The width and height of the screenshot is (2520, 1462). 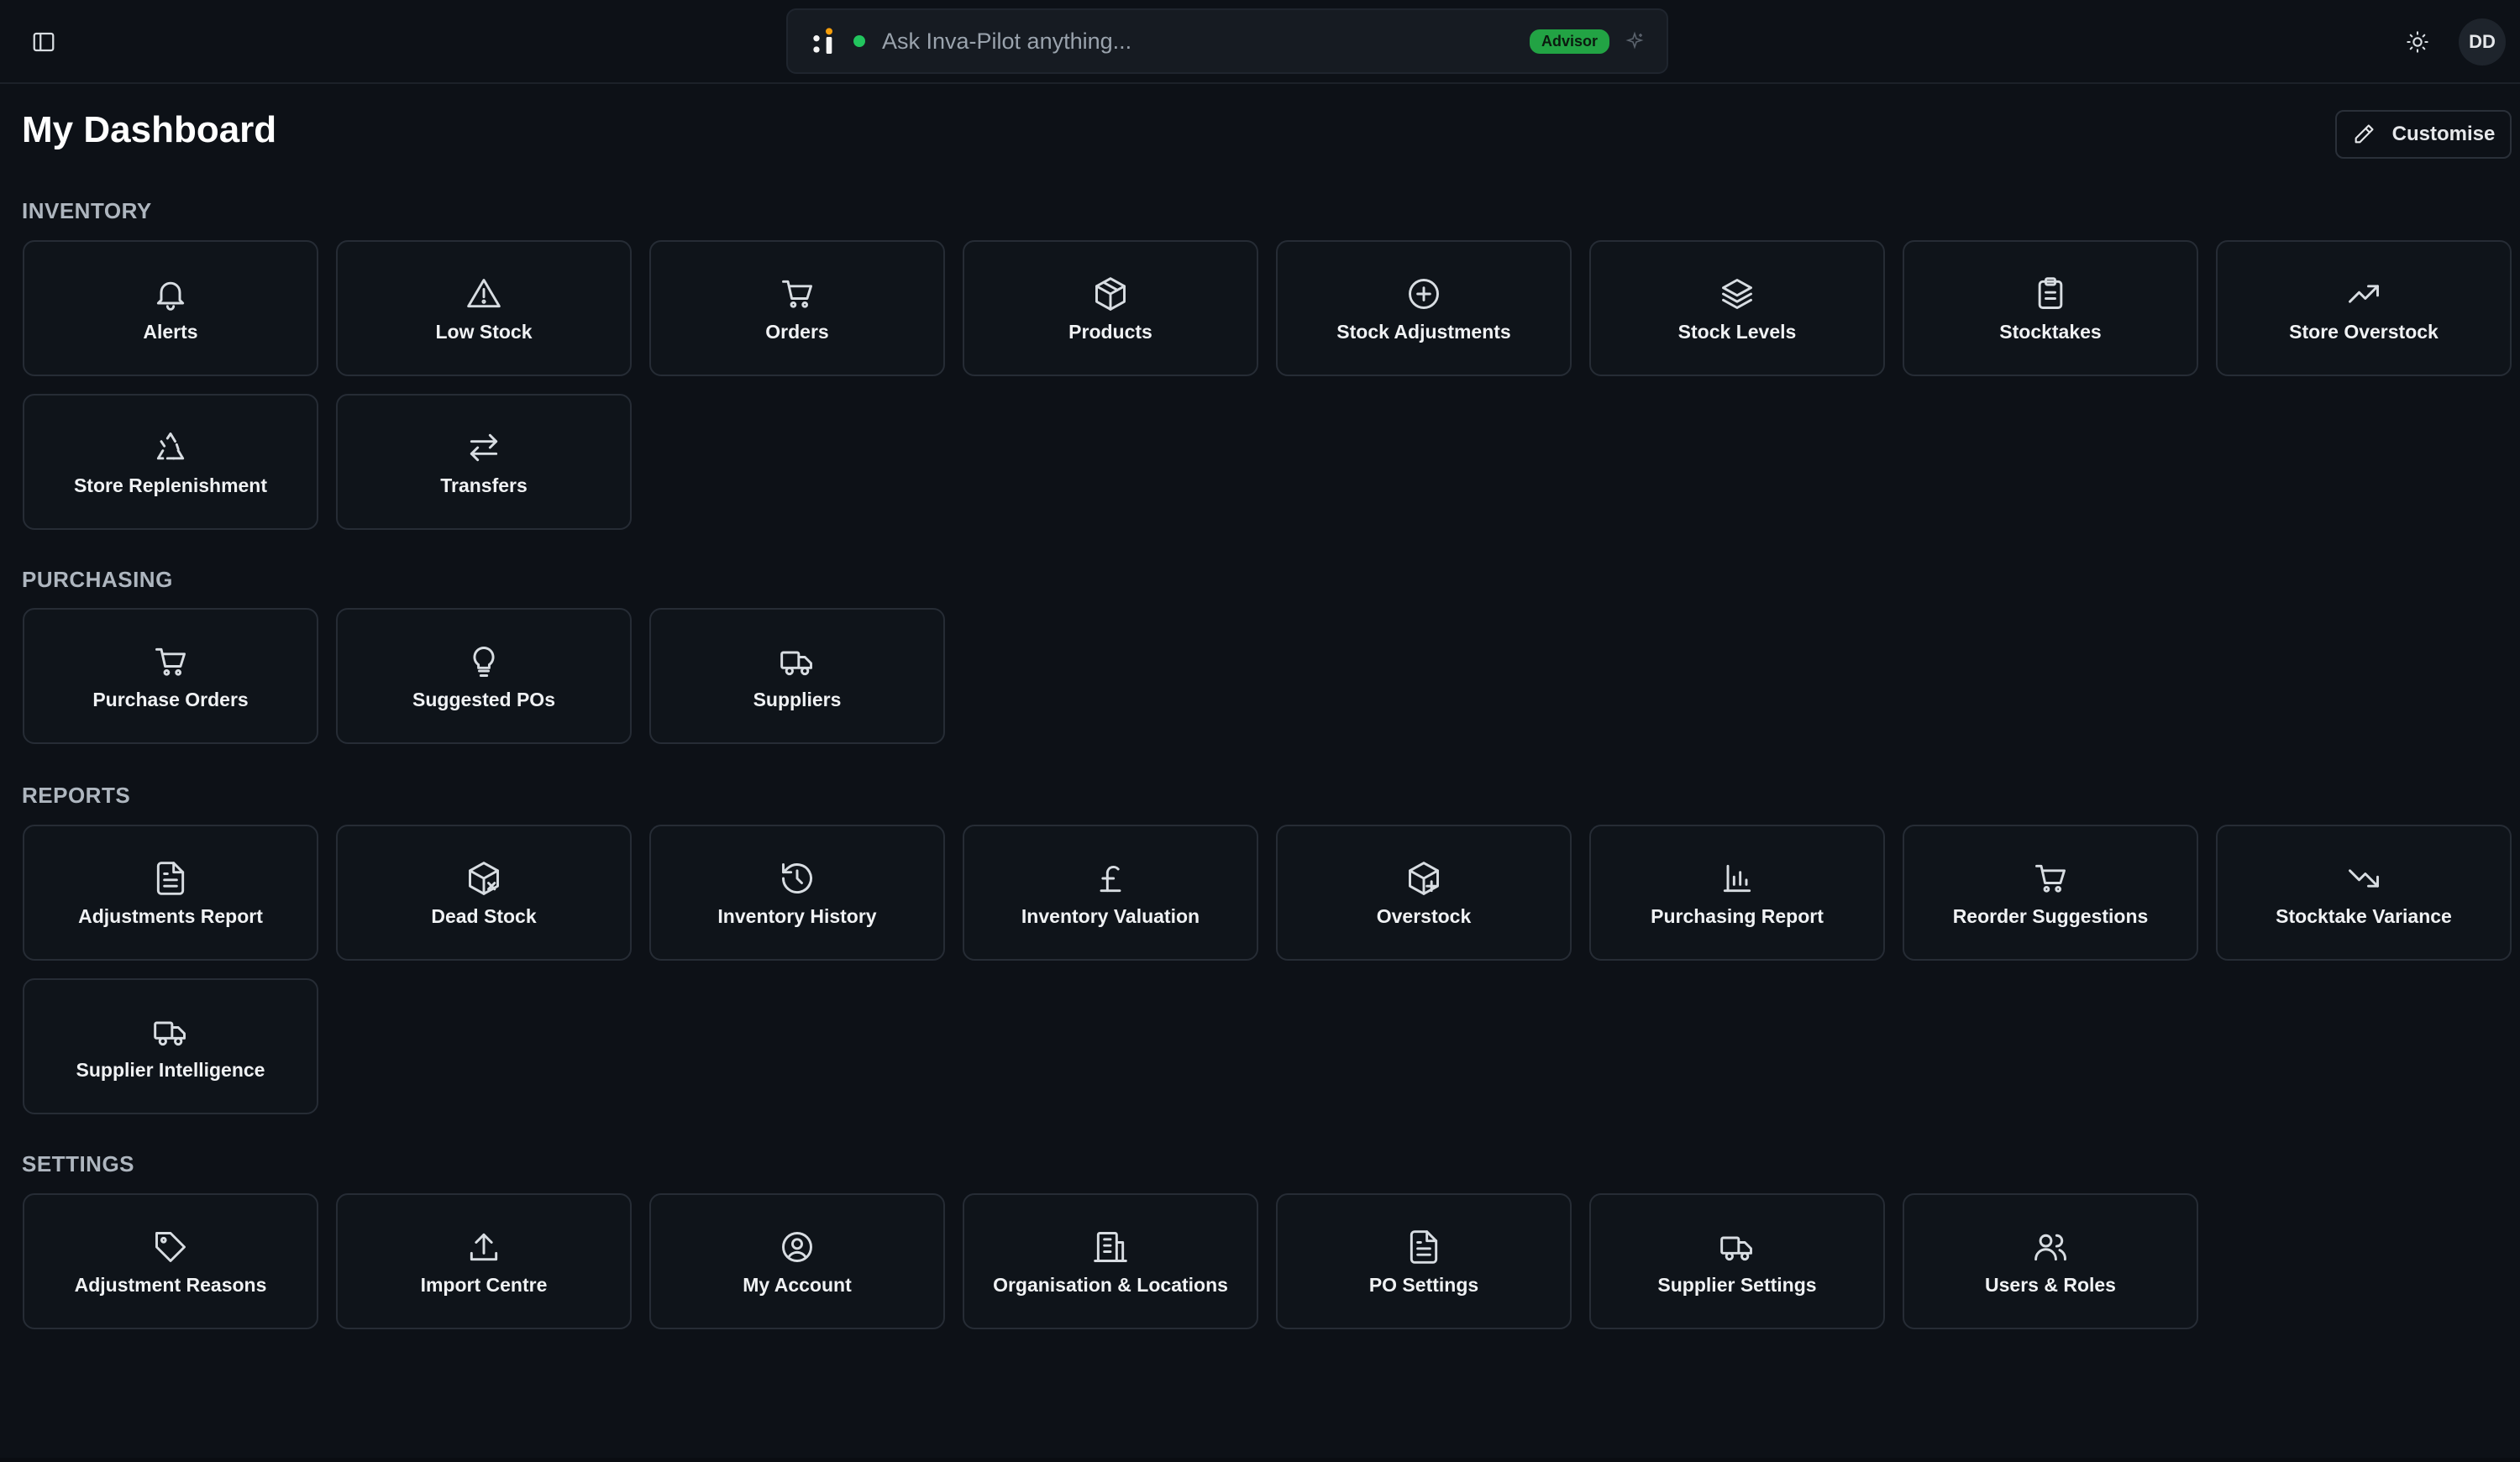 I want to click on tile-products: Products, so click(x=1110, y=308).